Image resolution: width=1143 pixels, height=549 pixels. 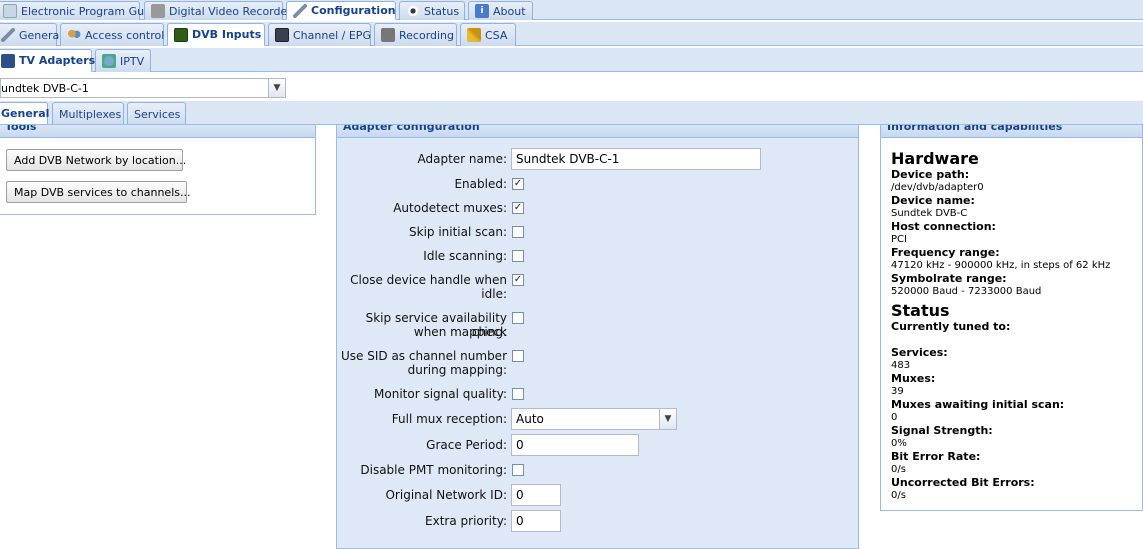 What do you see at coordinates (530, 419) in the screenshot?
I see `full-mux-value: Auto` at bounding box center [530, 419].